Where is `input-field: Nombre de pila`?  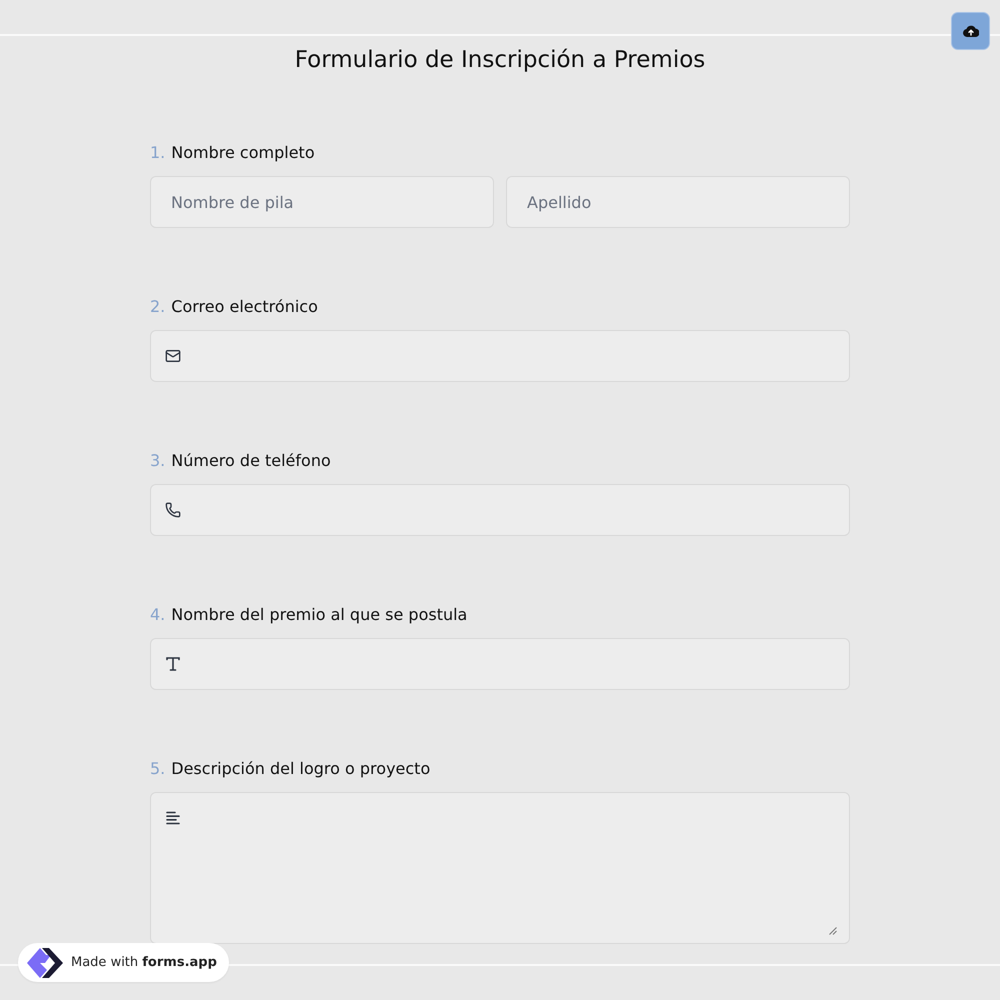 input-field: Nombre de pila is located at coordinates (322, 202).